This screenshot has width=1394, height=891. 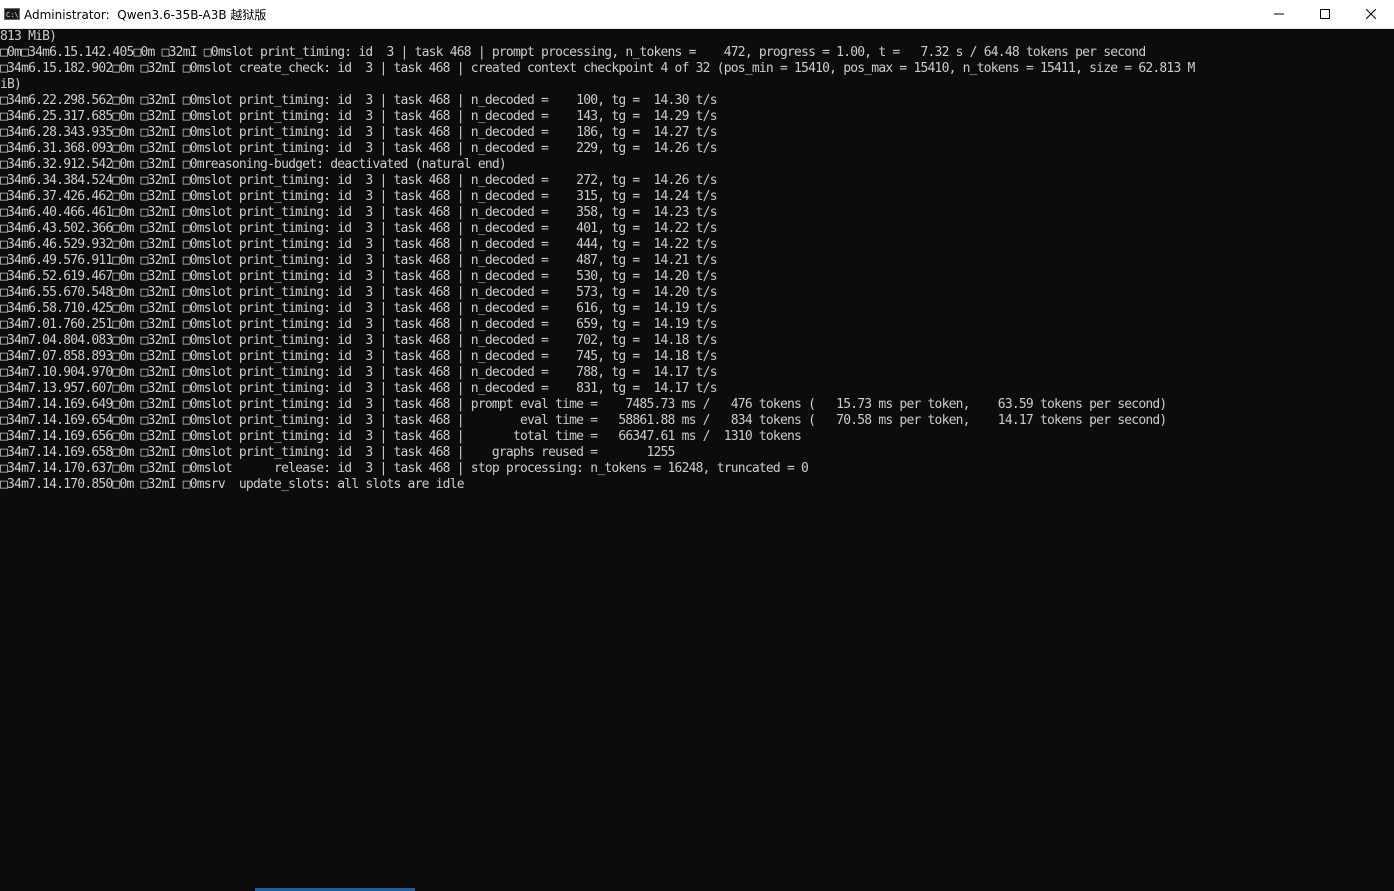 I want to click on minimize-icon, so click(x=1279, y=14).